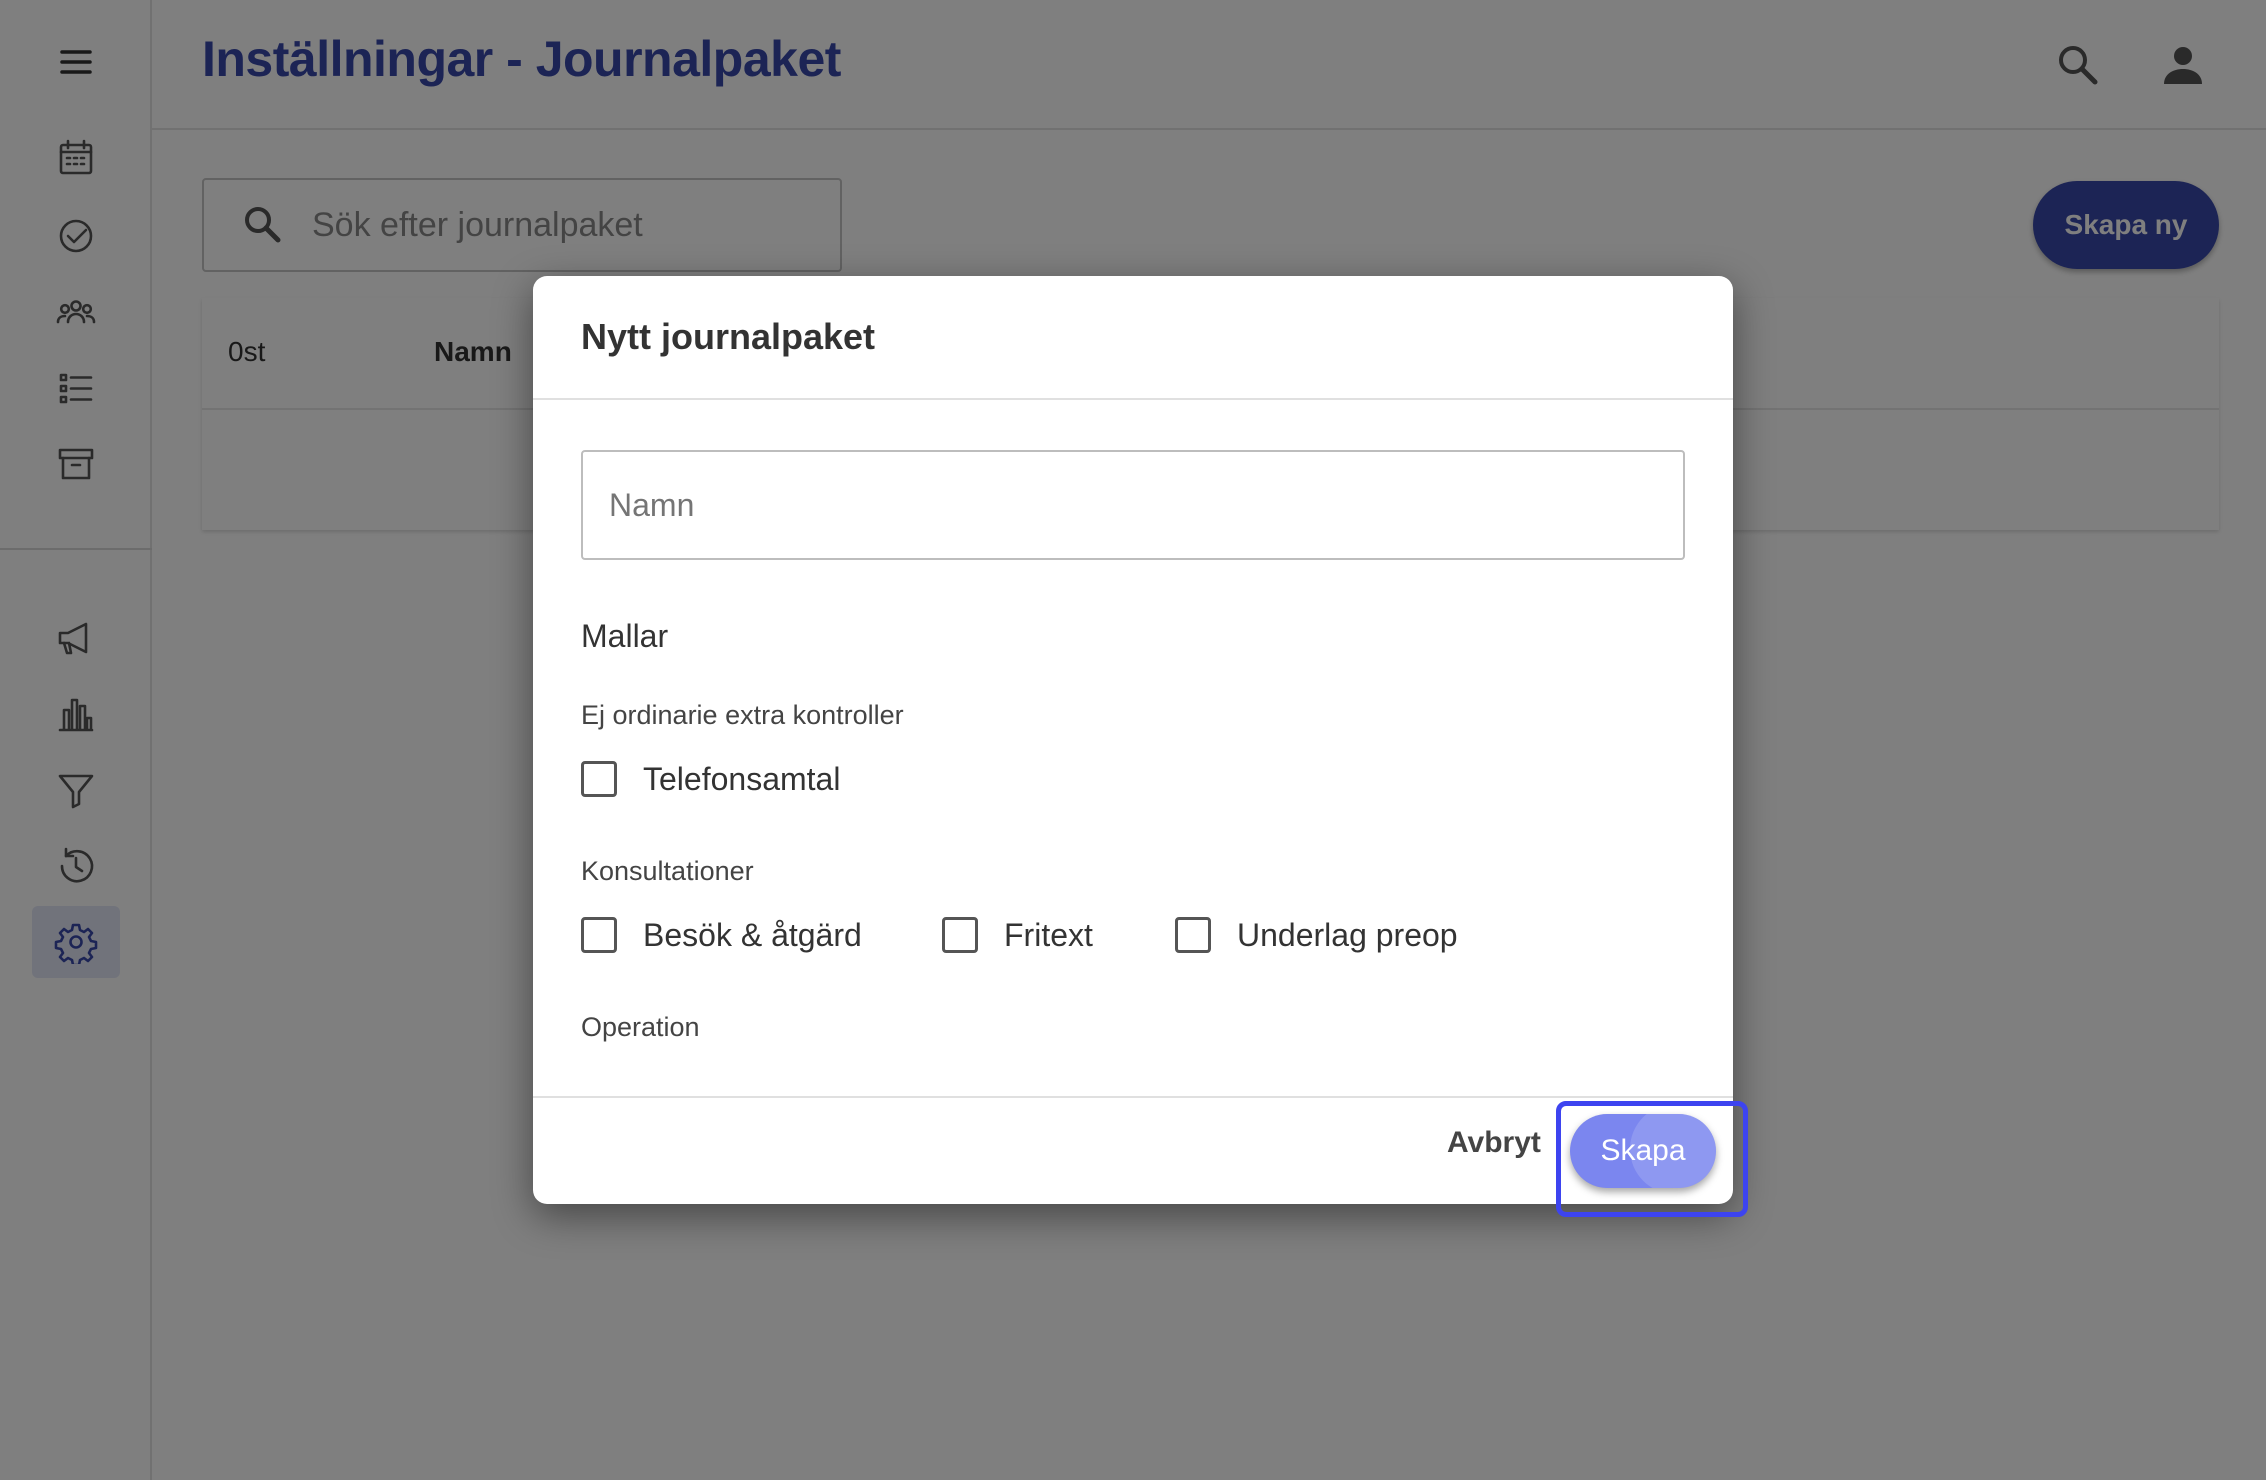 The image size is (2266, 1480). I want to click on checkbox-label: Telefonsamtal, so click(742, 778).